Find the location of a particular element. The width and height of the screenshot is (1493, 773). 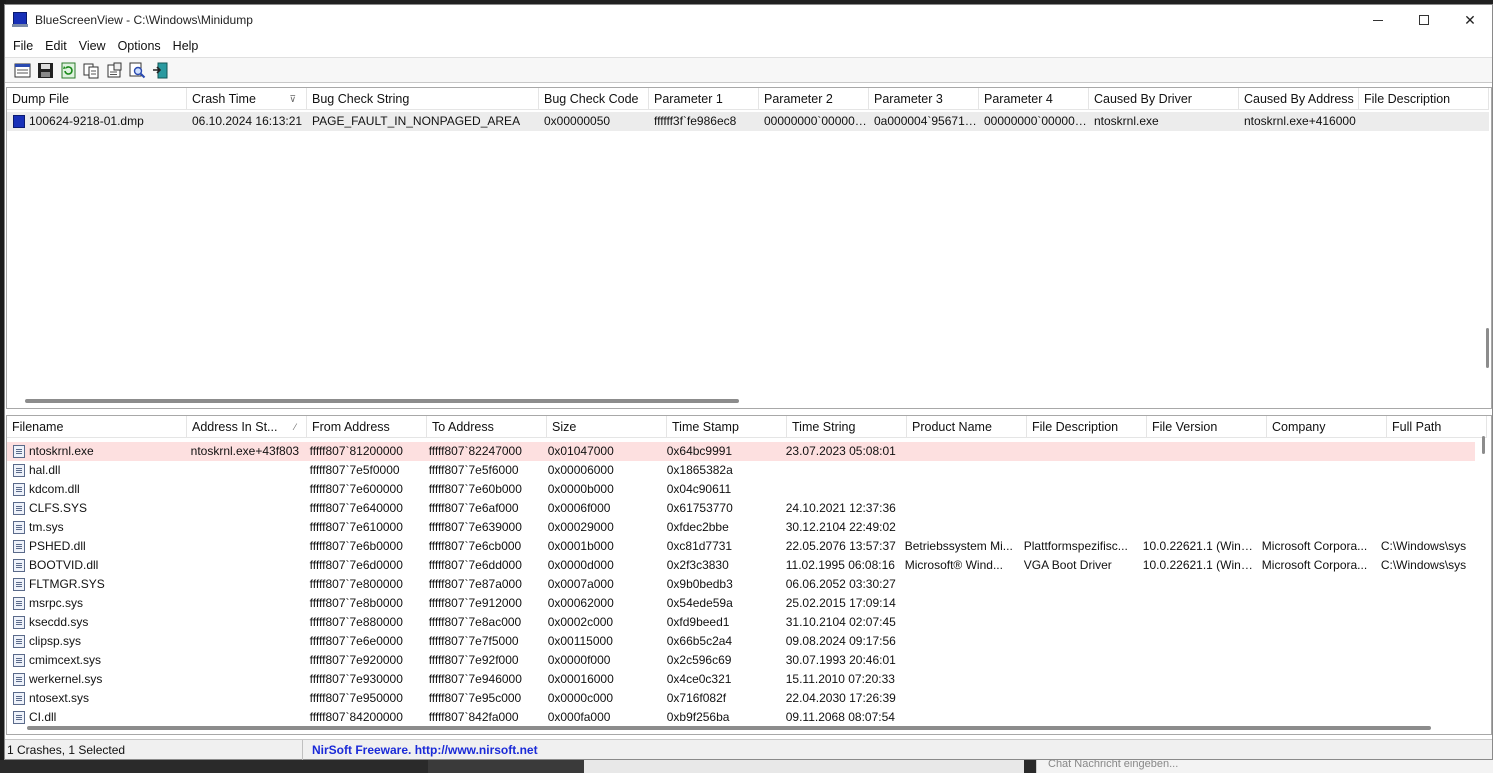

col-parameter-3: Parameter 3 is located at coordinates (924, 99).